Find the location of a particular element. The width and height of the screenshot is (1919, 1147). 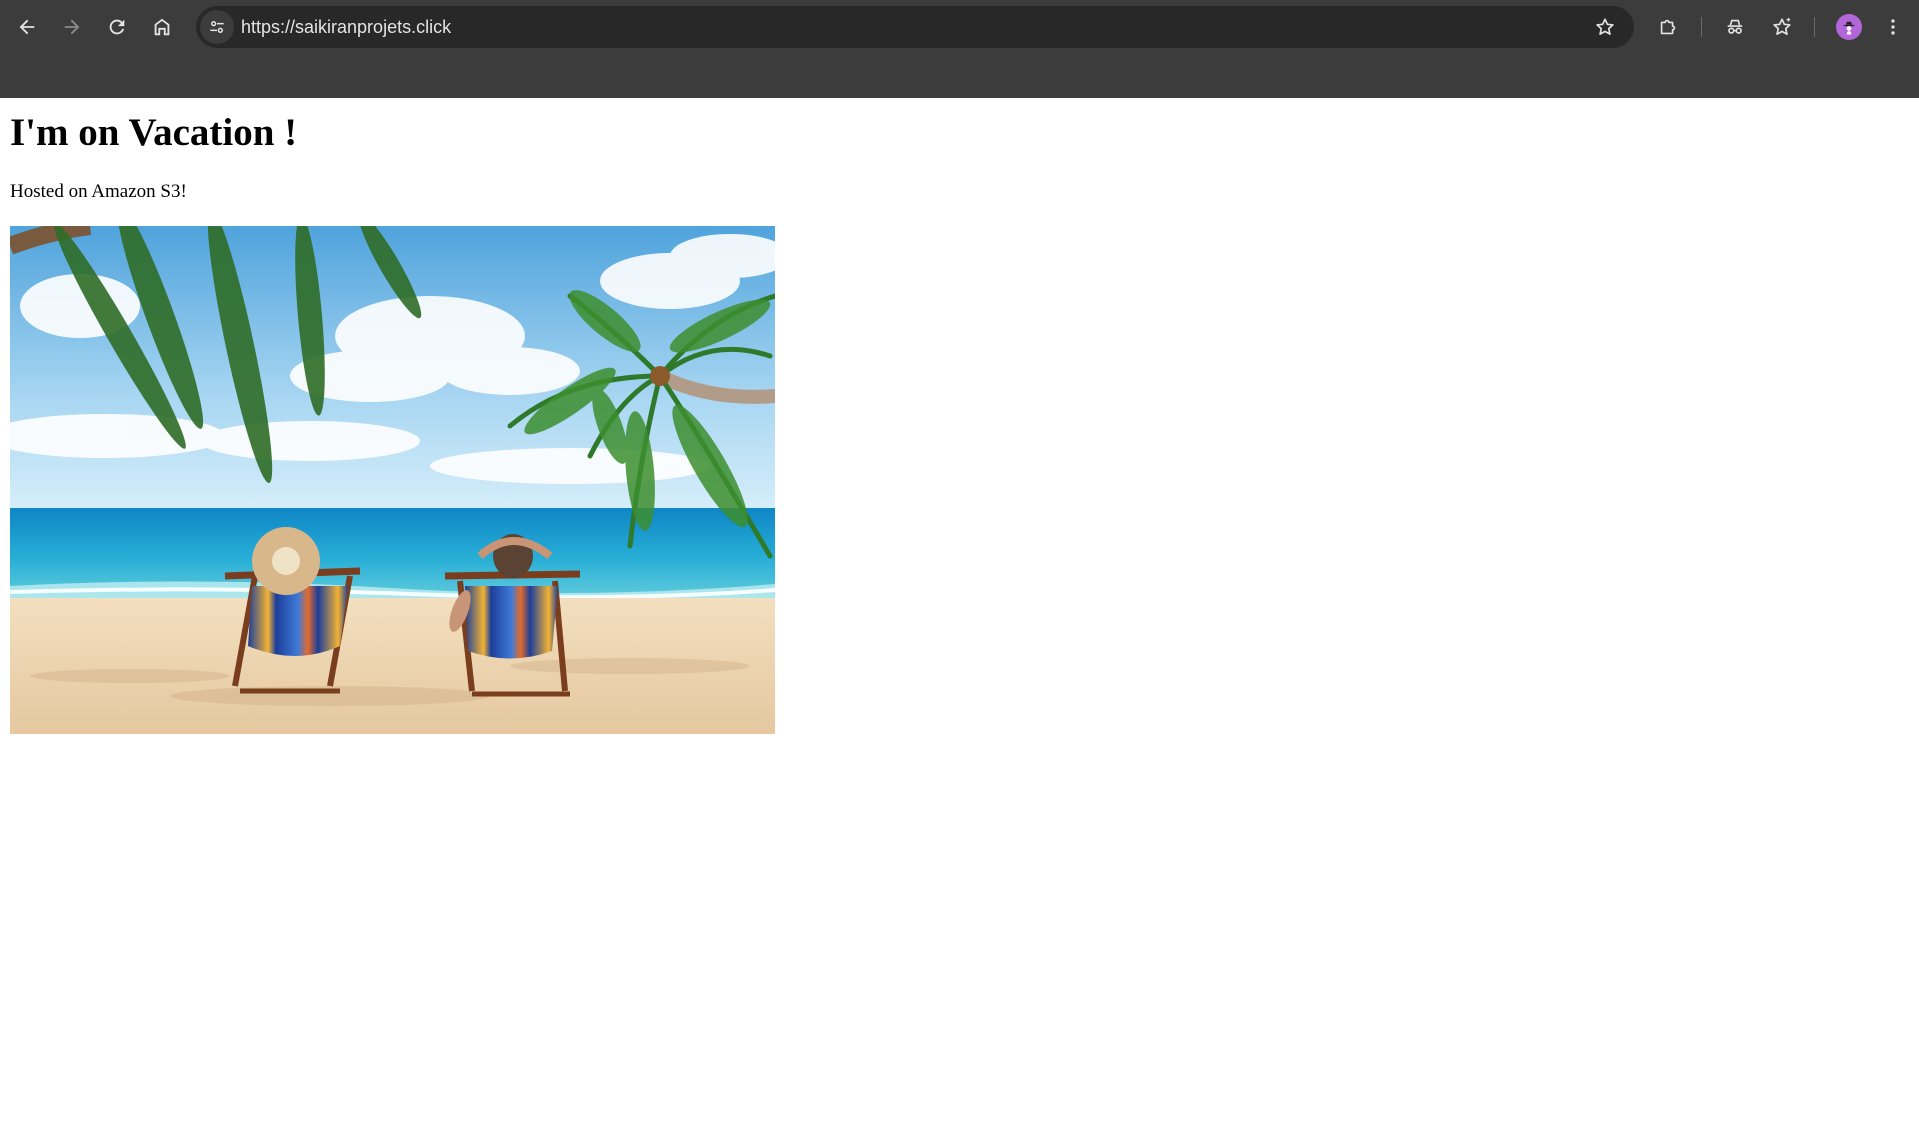

site-info-button is located at coordinates (217, 27).